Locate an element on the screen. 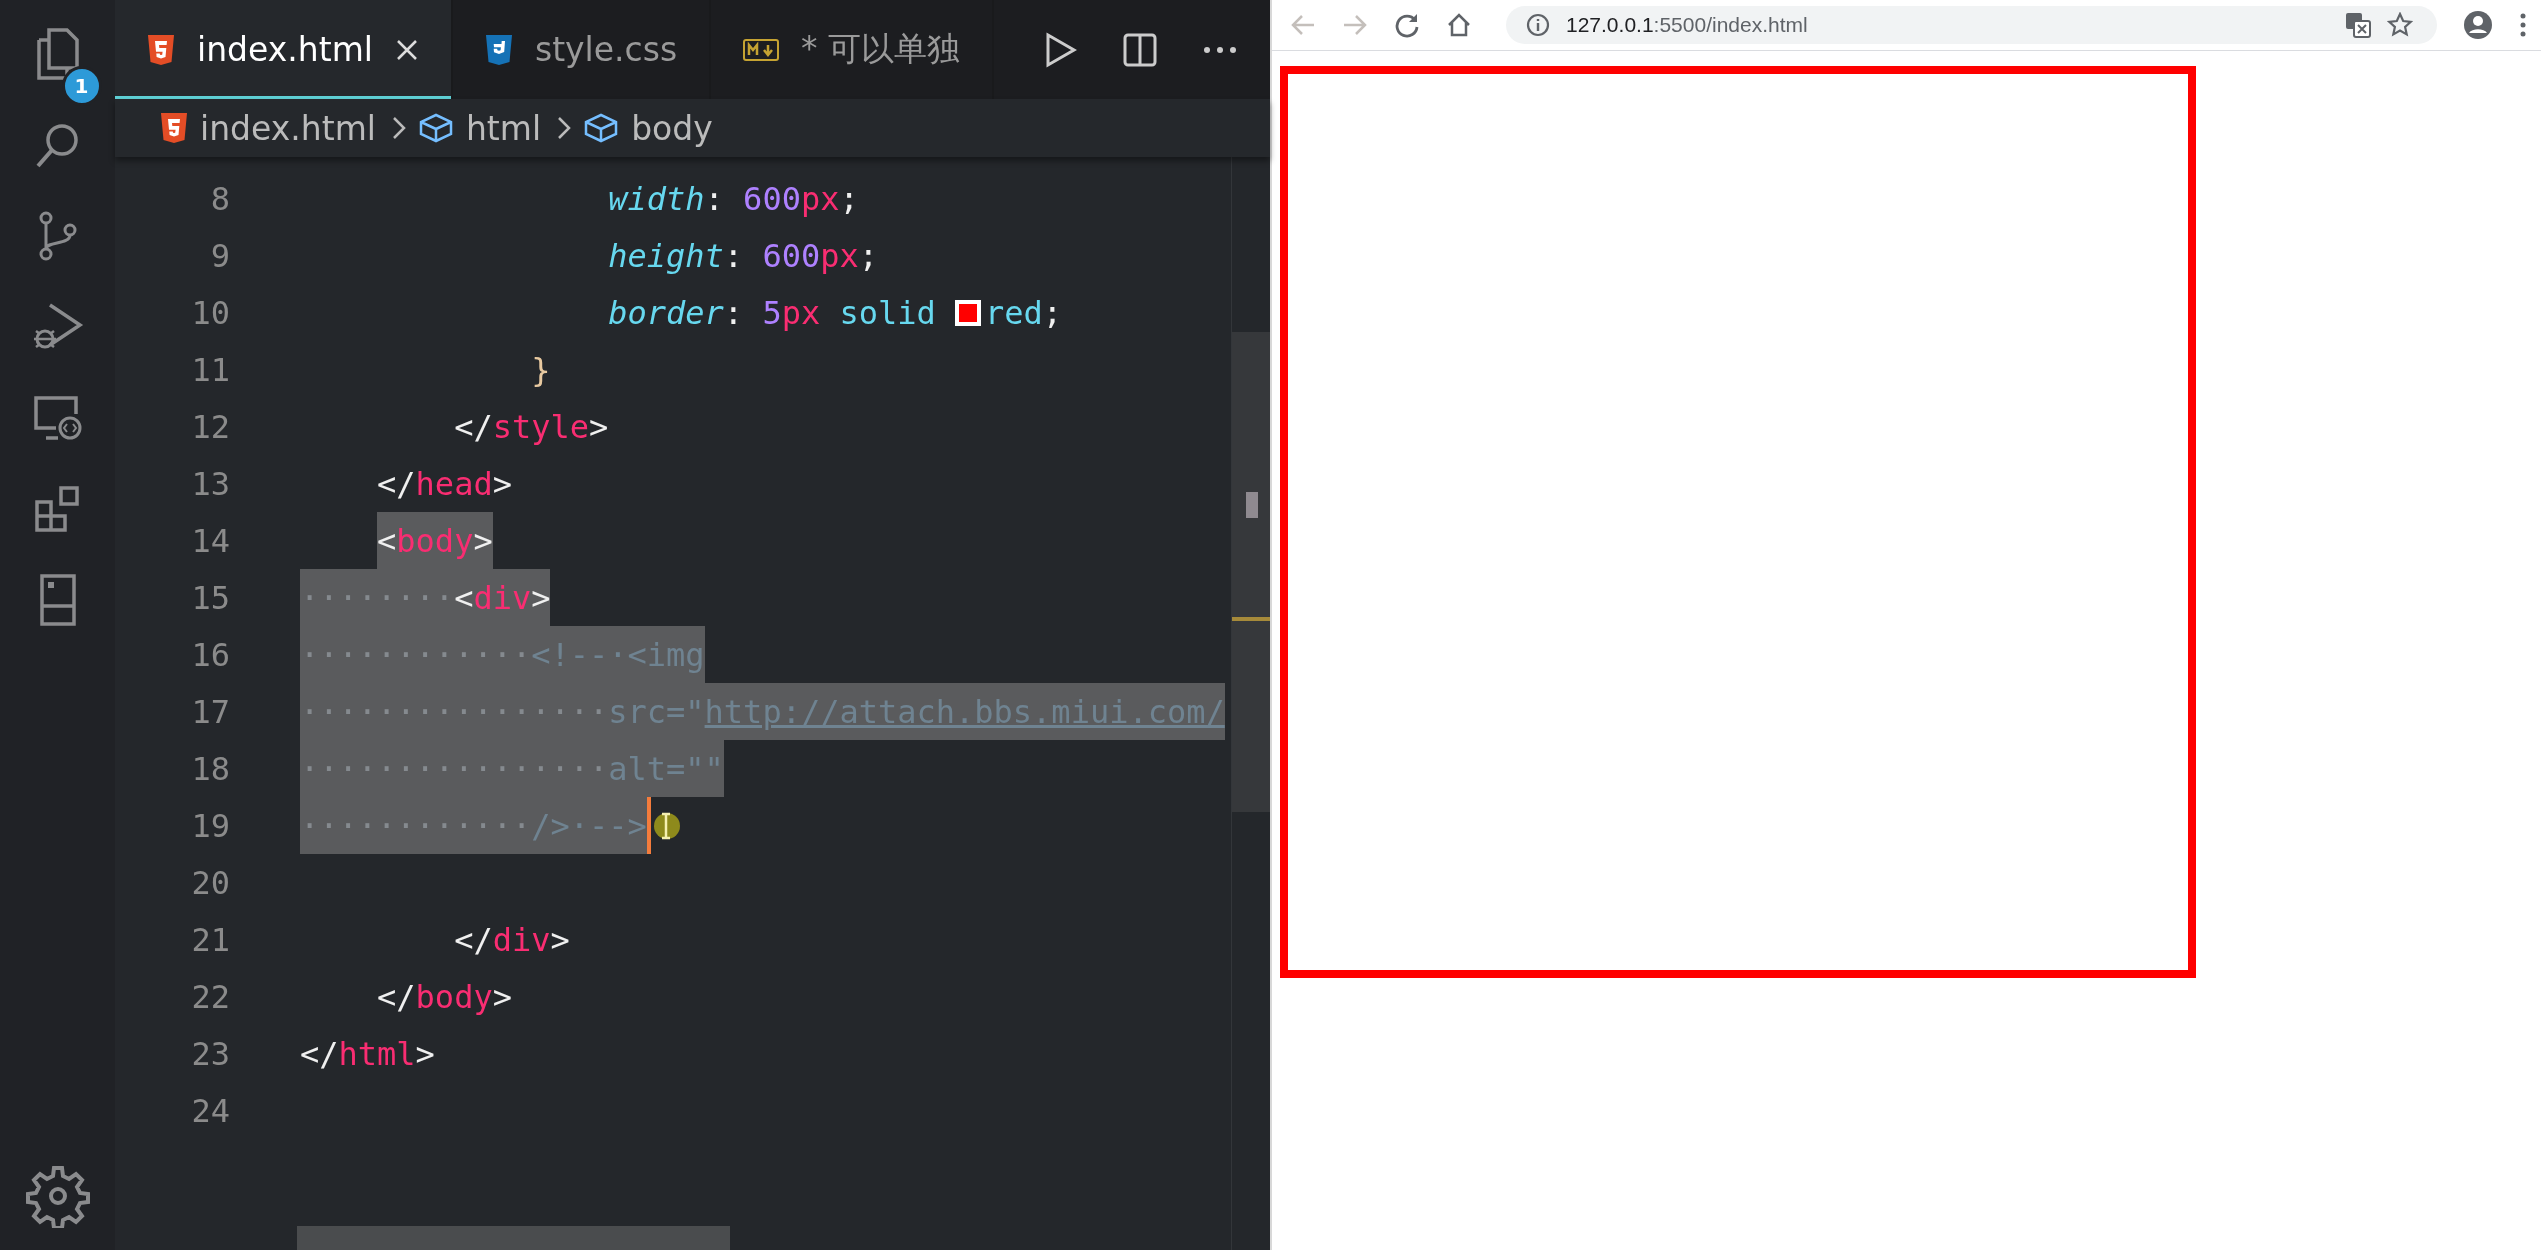  close-icon is located at coordinates (406, 49).